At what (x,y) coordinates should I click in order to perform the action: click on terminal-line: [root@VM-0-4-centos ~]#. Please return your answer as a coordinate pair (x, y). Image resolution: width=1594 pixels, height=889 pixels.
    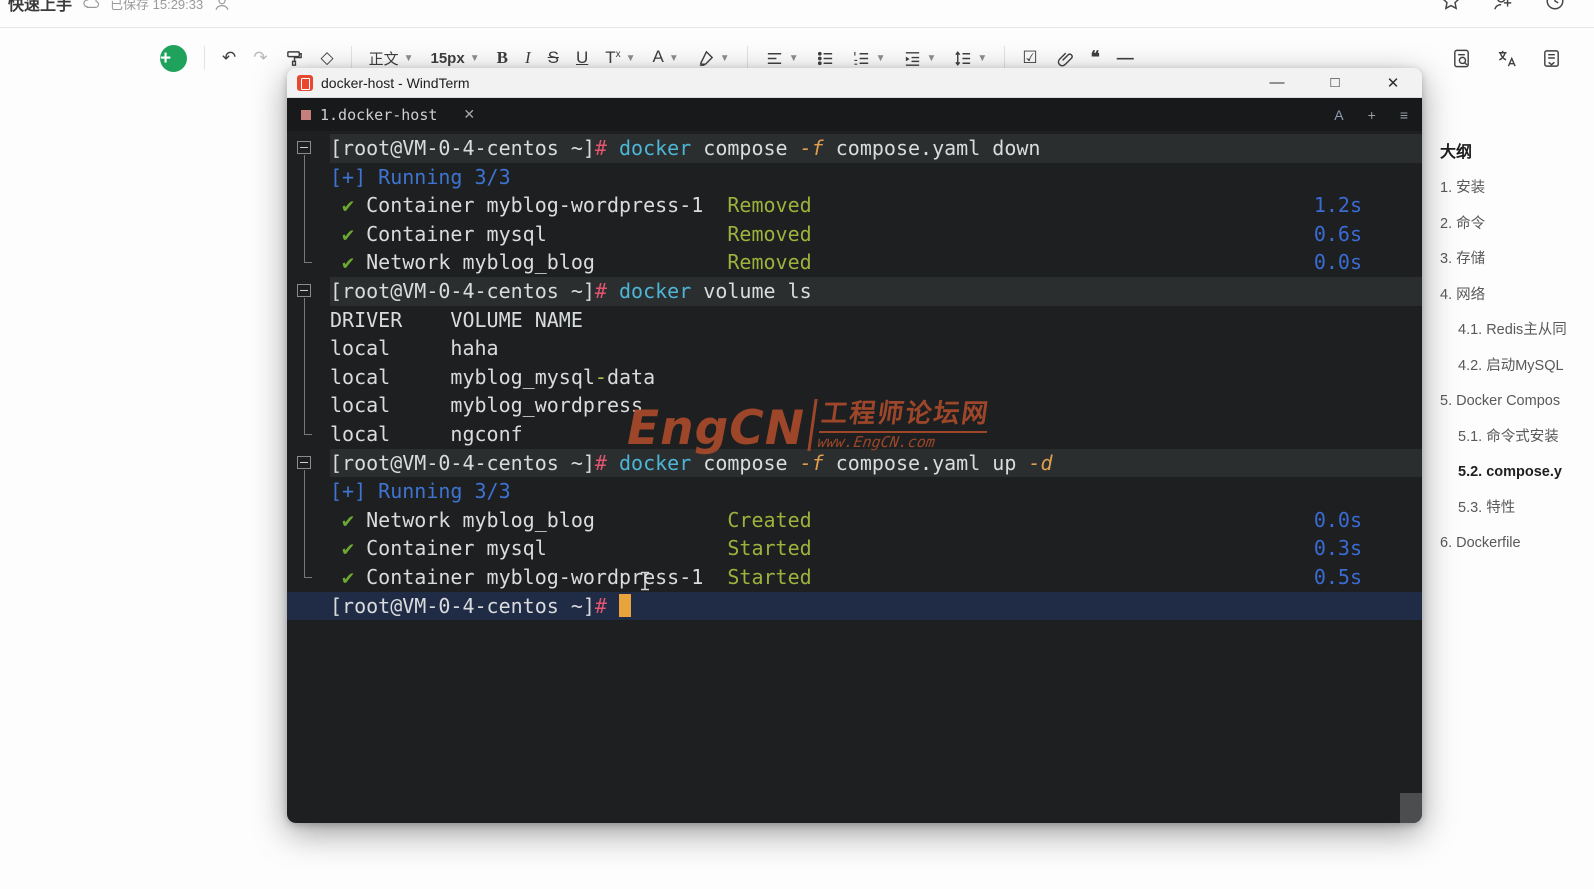
    Looking at the image, I should click on (854, 606).